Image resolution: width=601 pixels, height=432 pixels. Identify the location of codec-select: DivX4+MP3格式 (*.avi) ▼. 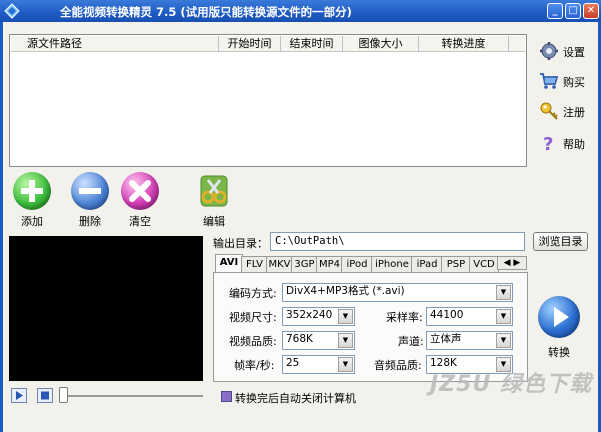
(397, 292).